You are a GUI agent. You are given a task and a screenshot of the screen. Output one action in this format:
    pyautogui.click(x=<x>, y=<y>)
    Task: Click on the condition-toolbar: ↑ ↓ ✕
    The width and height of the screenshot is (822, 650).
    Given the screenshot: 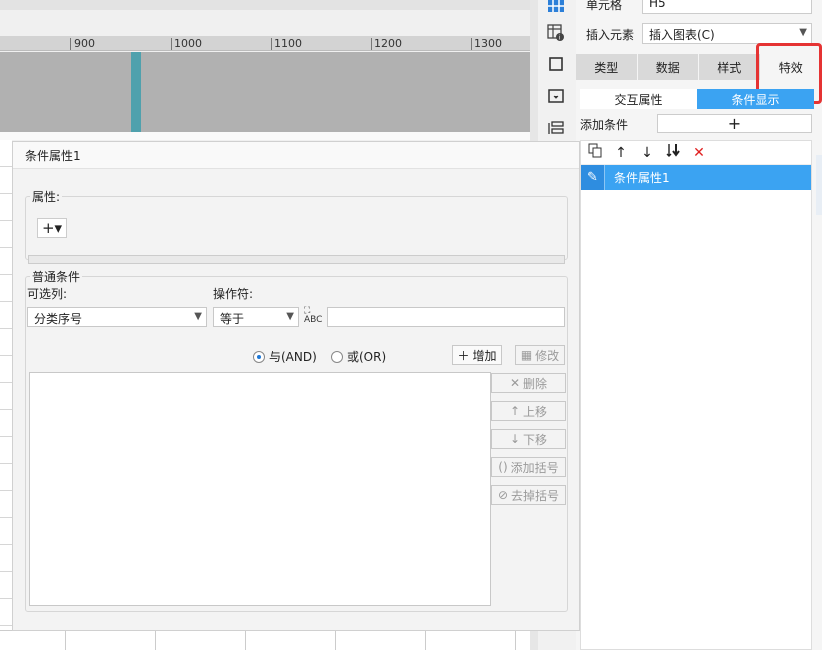 What is the action you would take?
    pyautogui.click(x=696, y=153)
    